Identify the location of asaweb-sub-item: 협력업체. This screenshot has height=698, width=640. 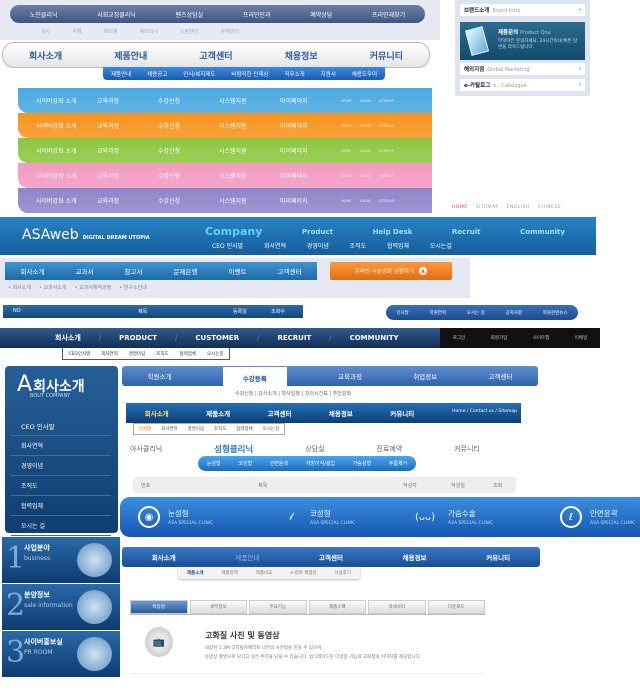
(398, 245).